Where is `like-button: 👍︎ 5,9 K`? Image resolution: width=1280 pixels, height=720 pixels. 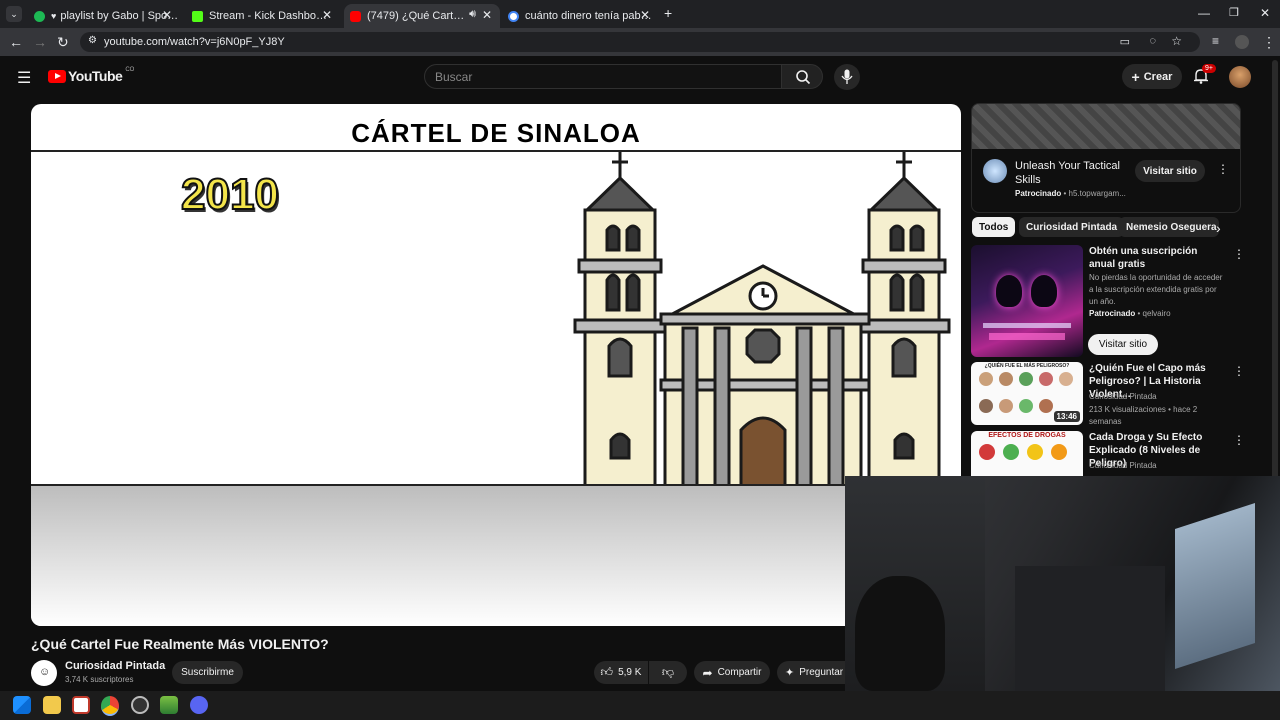 like-button: 👍︎ 5,9 K is located at coordinates (621, 672).